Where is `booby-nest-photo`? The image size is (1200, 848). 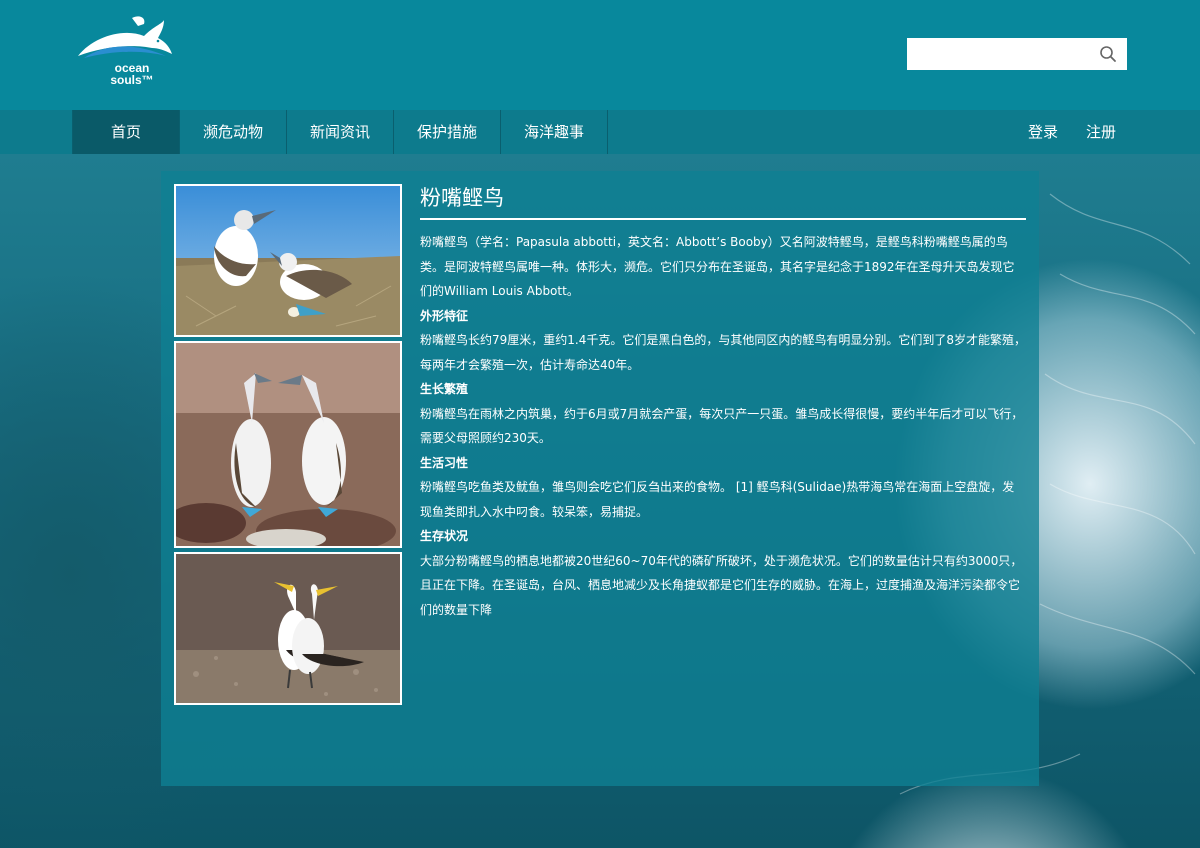 booby-nest-photo is located at coordinates (288, 260).